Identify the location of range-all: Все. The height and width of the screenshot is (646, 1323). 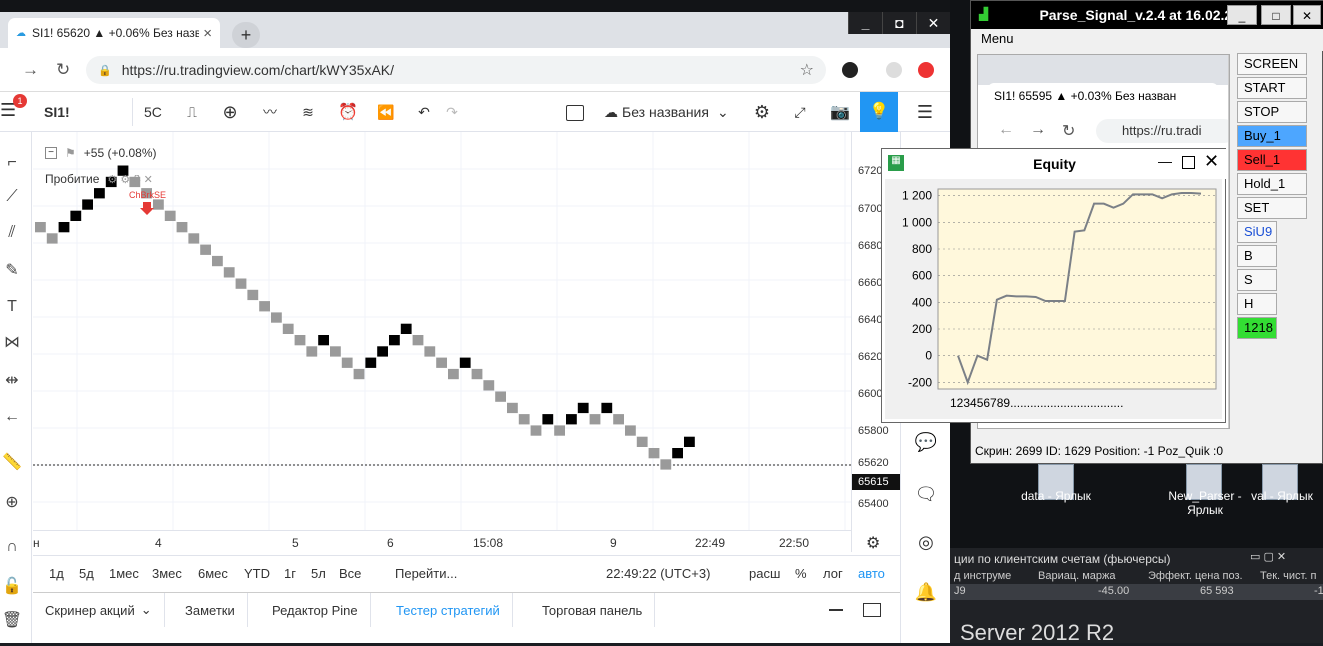
(350, 573).